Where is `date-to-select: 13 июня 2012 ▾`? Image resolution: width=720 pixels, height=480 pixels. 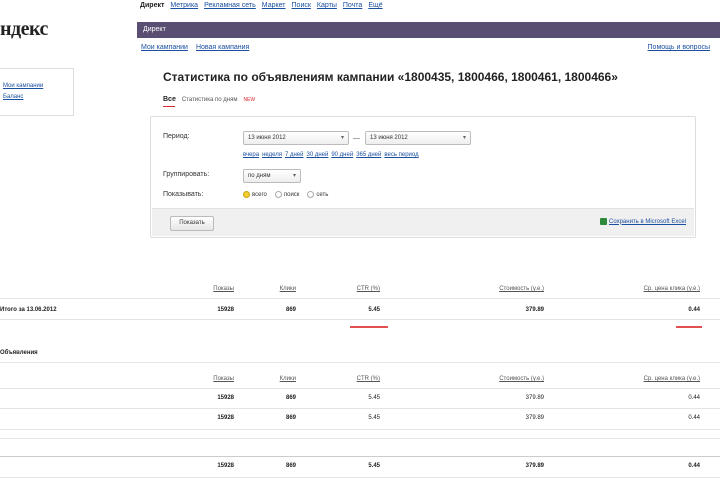
date-to-select: 13 июня 2012 ▾ is located at coordinates (418, 138).